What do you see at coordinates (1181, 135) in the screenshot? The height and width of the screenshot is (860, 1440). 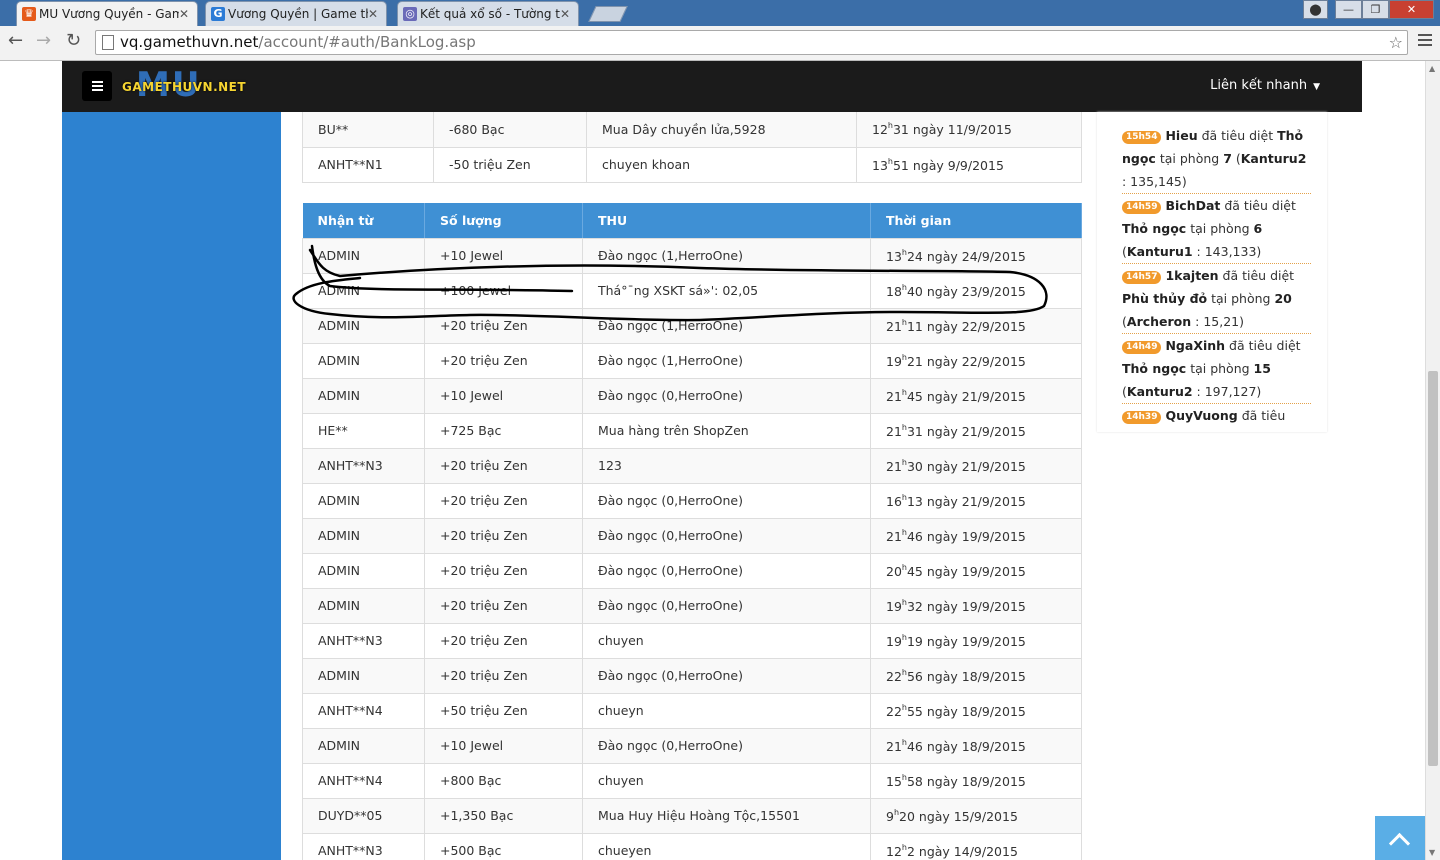 I see `kill-player: Hieu` at bounding box center [1181, 135].